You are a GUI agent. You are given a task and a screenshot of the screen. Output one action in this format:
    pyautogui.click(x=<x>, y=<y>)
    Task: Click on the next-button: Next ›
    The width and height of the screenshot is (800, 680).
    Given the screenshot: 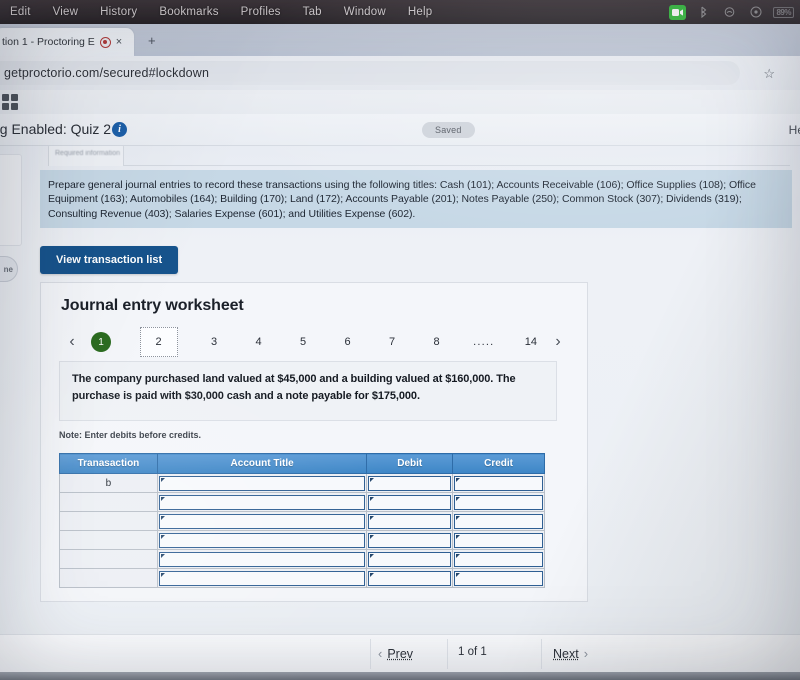 What is the action you would take?
    pyautogui.click(x=570, y=653)
    